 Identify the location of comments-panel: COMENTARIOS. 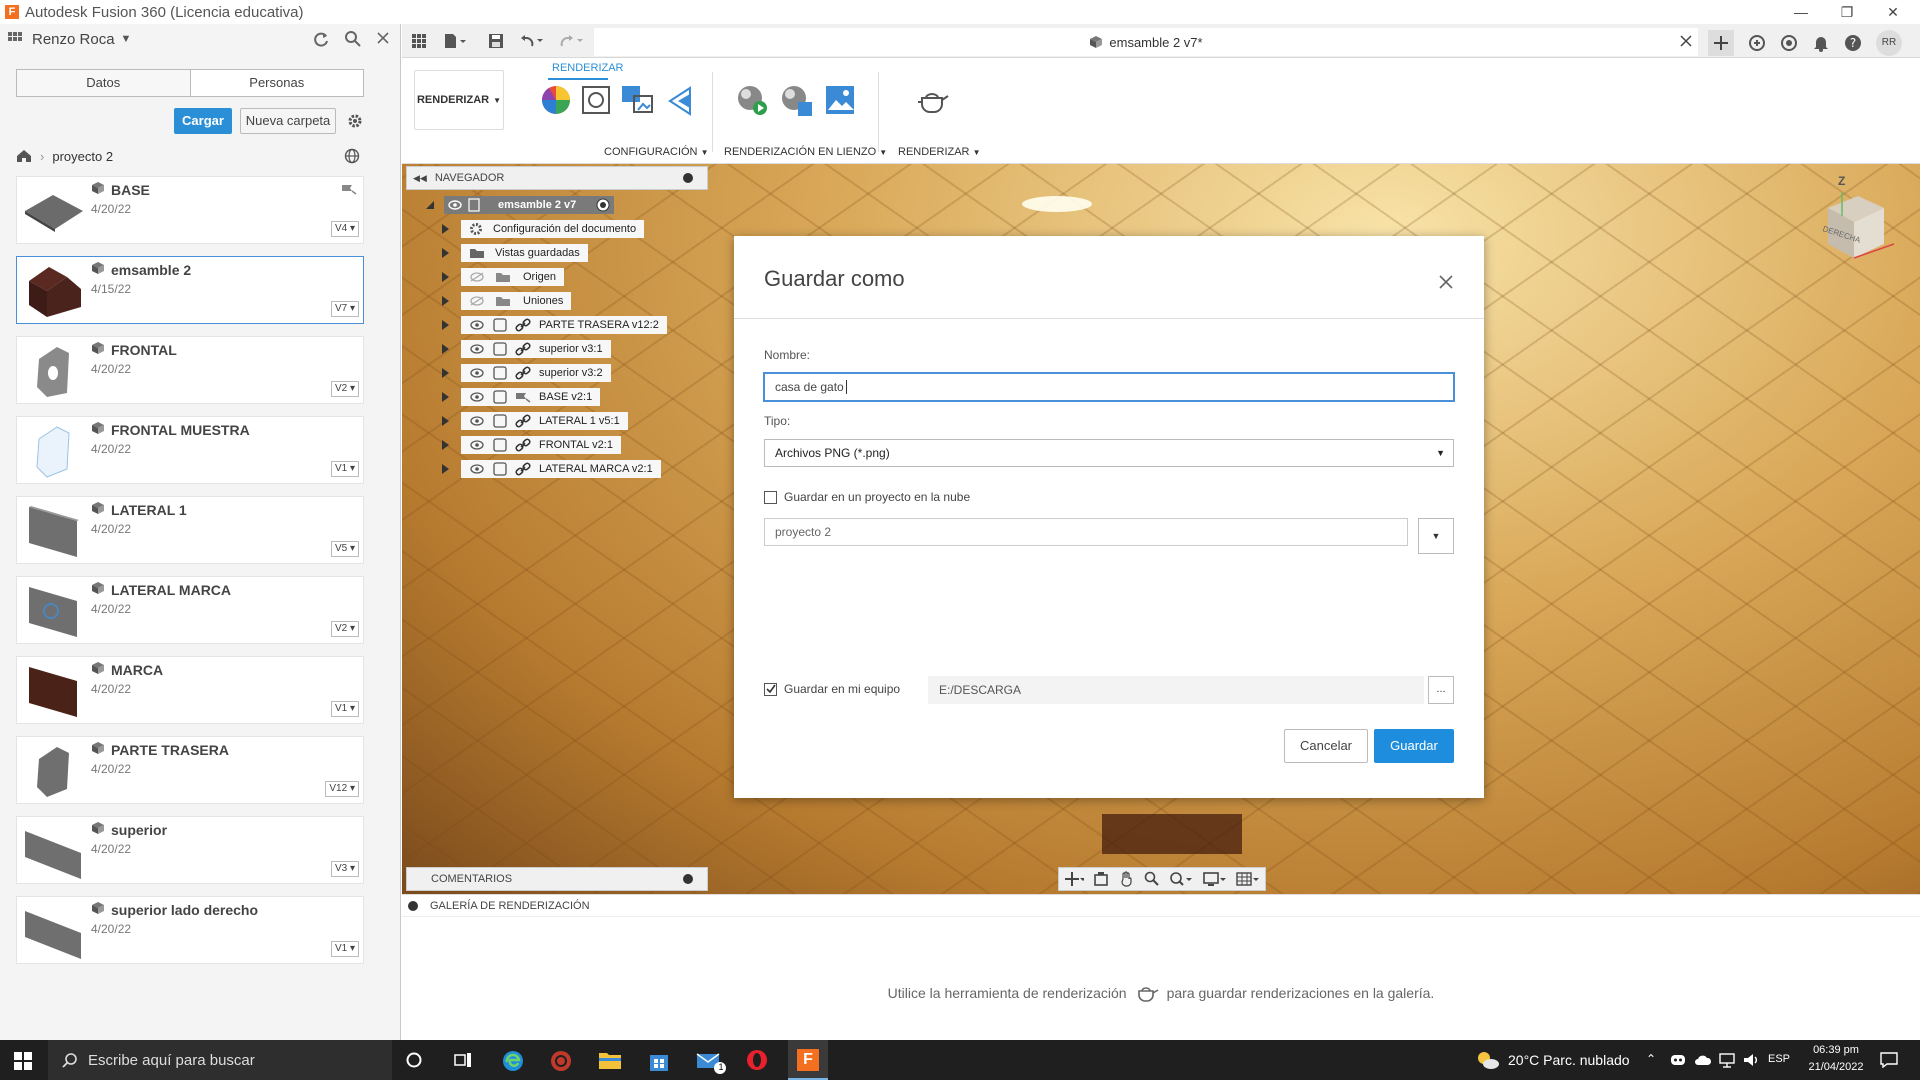
(557, 879).